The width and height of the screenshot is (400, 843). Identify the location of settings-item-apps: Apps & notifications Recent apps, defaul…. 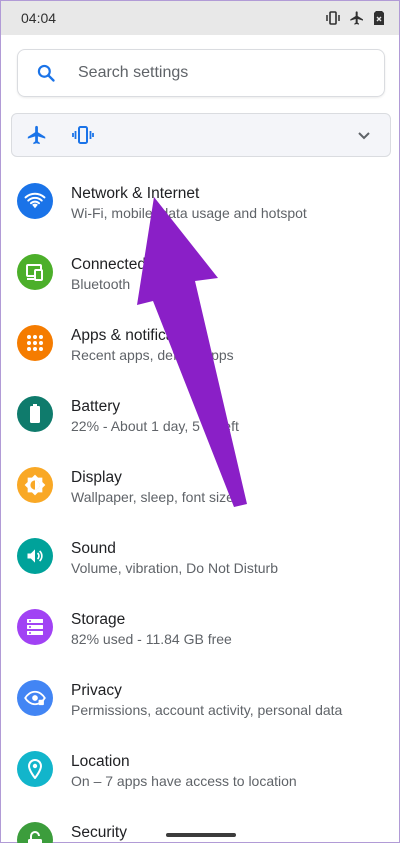
(200, 343).